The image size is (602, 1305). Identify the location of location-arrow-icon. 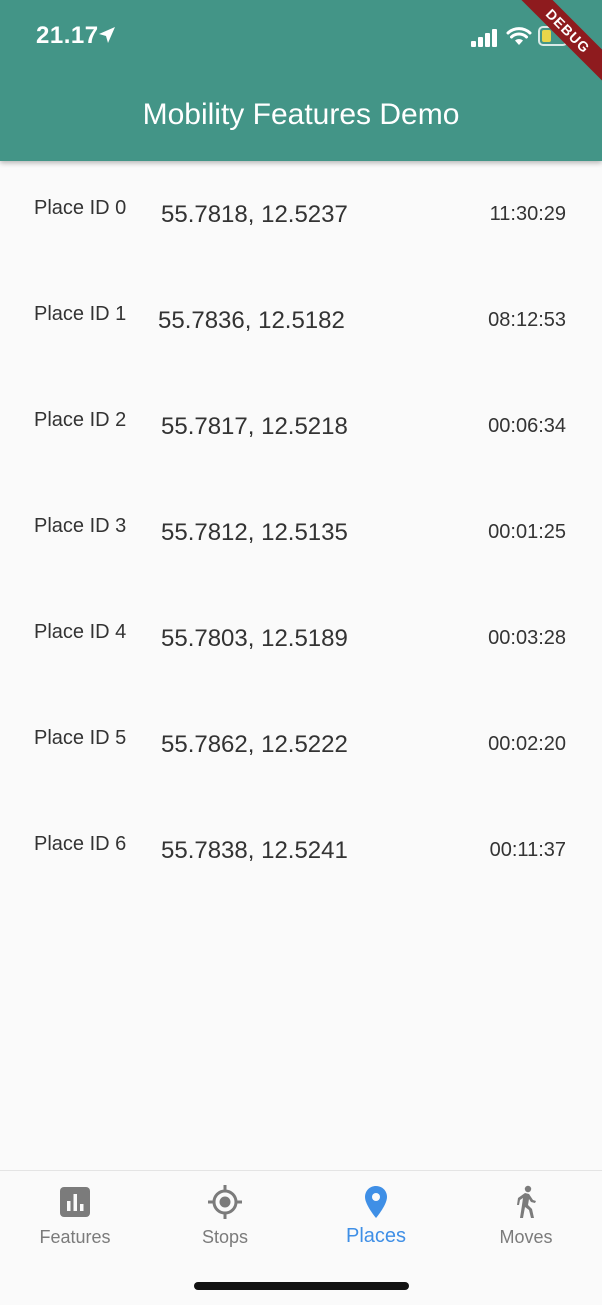
(107, 35).